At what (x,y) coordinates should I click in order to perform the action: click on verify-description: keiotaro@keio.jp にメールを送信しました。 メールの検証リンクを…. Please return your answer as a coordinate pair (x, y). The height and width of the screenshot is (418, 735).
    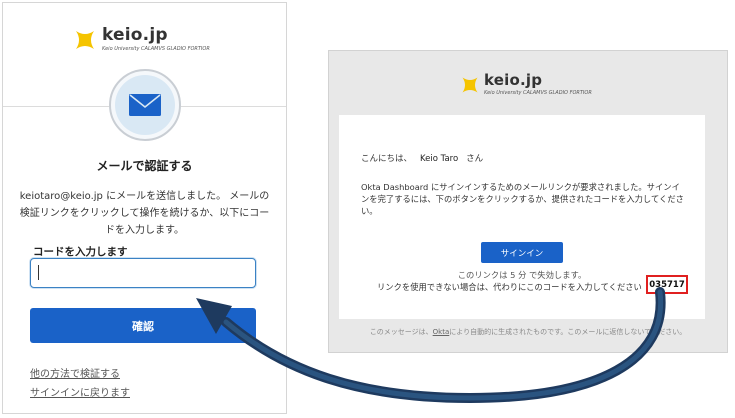
    Looking at the image, I should click on (144, 213).